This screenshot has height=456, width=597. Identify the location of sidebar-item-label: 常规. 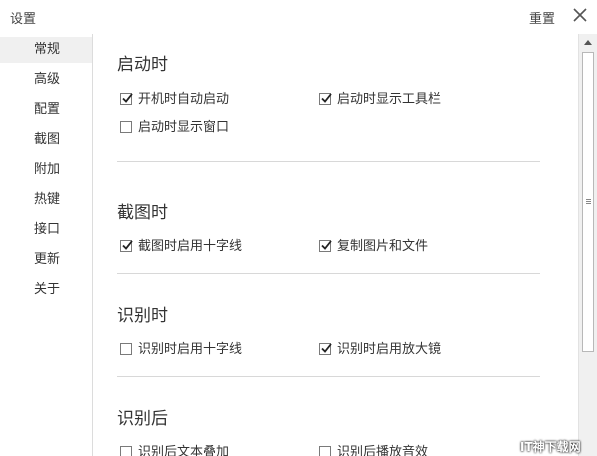
(47, 49).